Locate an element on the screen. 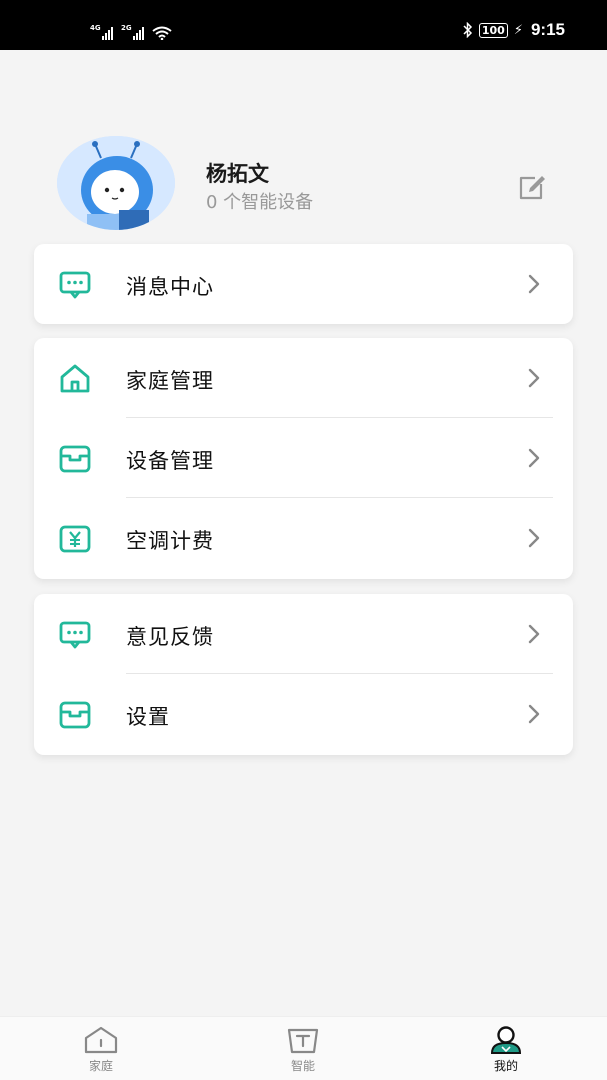 The width and height of the screenshot is (607, 1080). menu-item-device-management: 设备管理 is located at coordinates (303, 458).